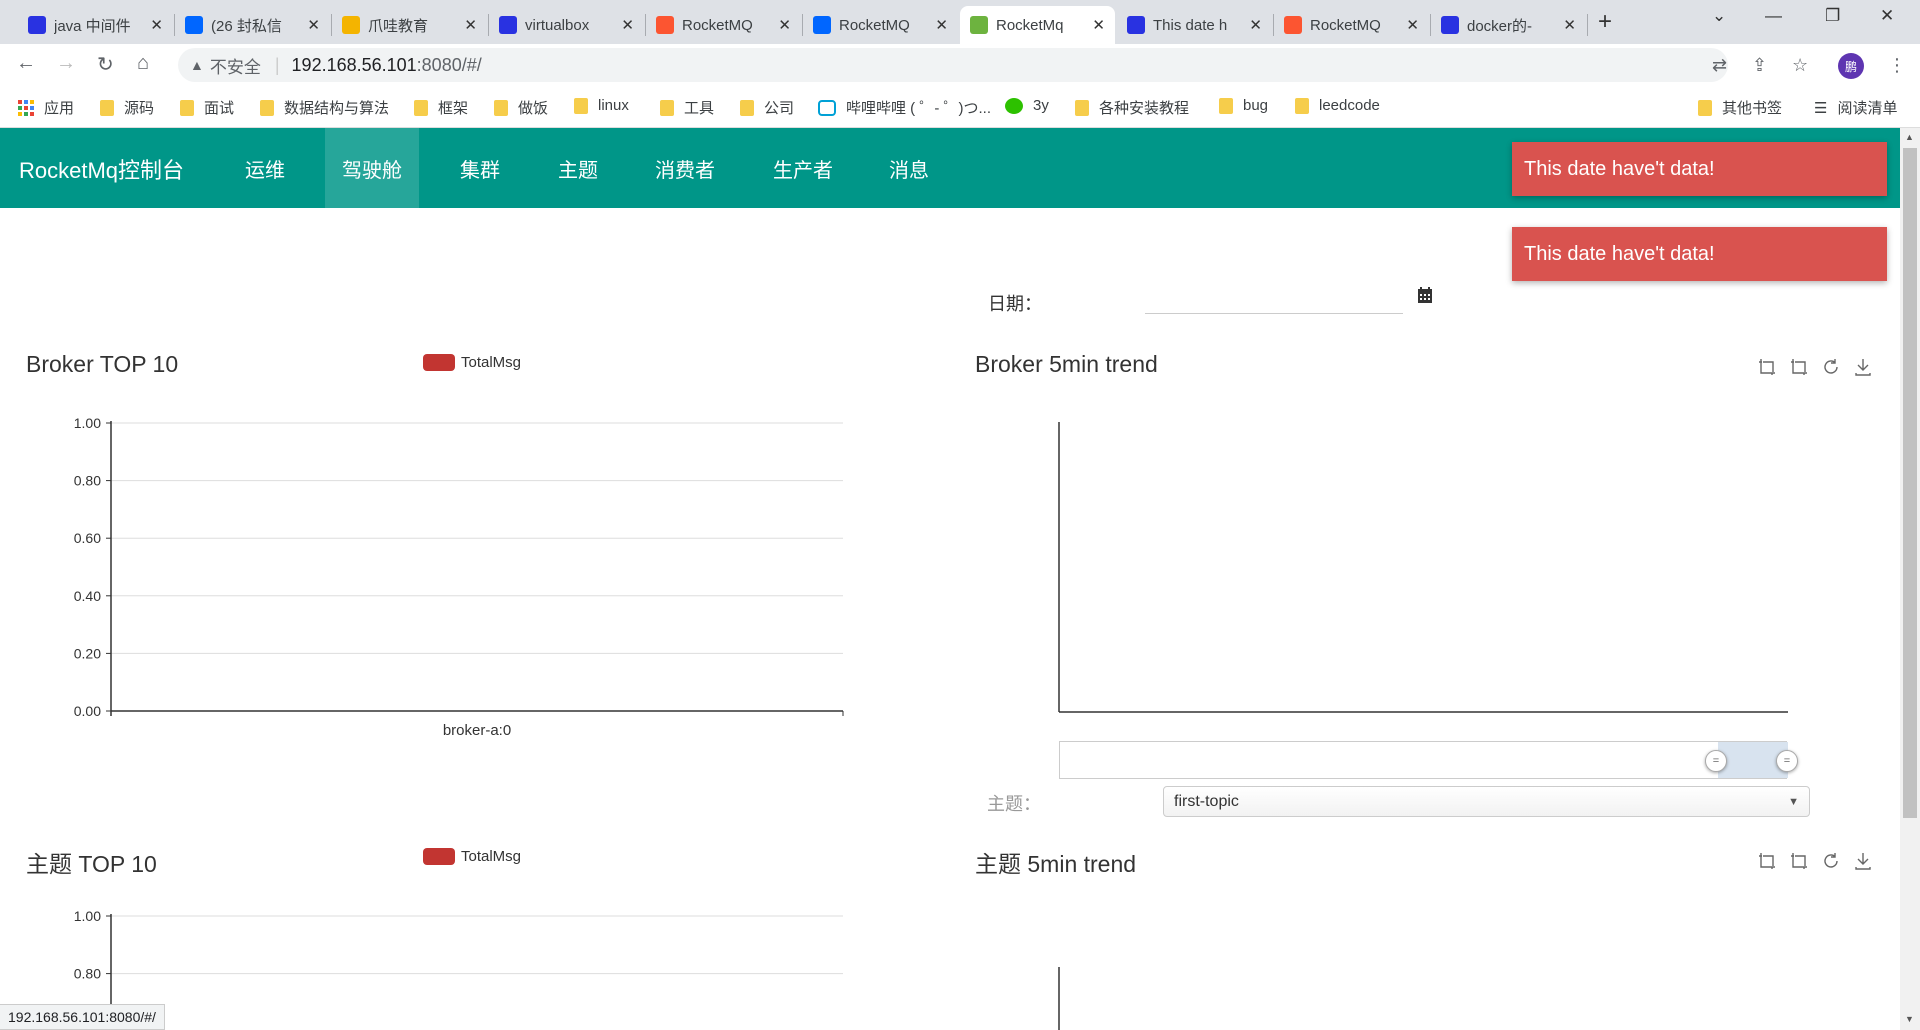 This screenshot has width=1920, height=1030. I want to click on bookmark-item: bug, so click(1243, 105).